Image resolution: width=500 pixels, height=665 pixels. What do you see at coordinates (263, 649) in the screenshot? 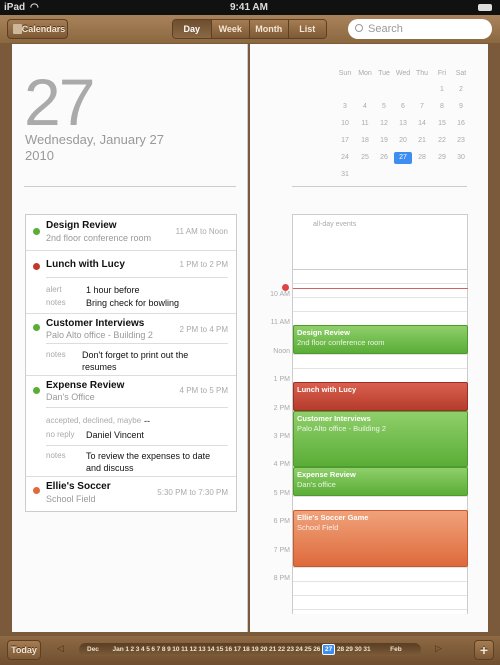
I see `scrubber-day: 20` at bounding box center [263, 649].